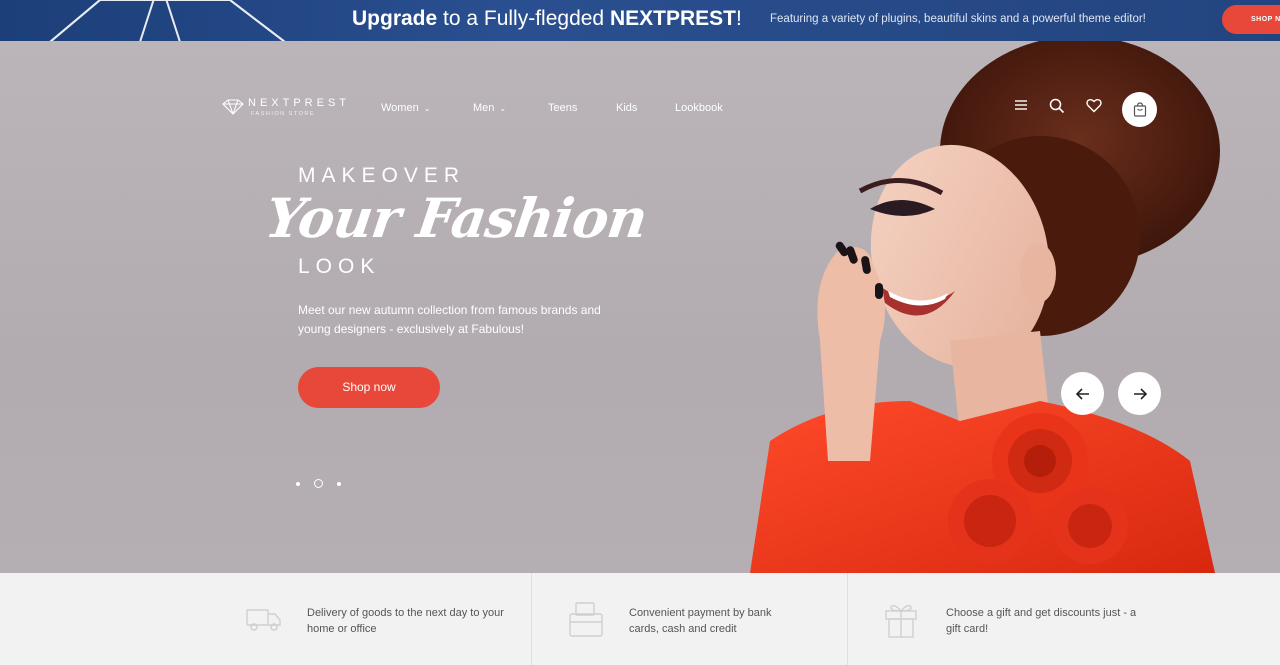  I want to click on main-nav: Women ⌄ Men ⌄ Teens Kids Lookbook, so click(552, 108).